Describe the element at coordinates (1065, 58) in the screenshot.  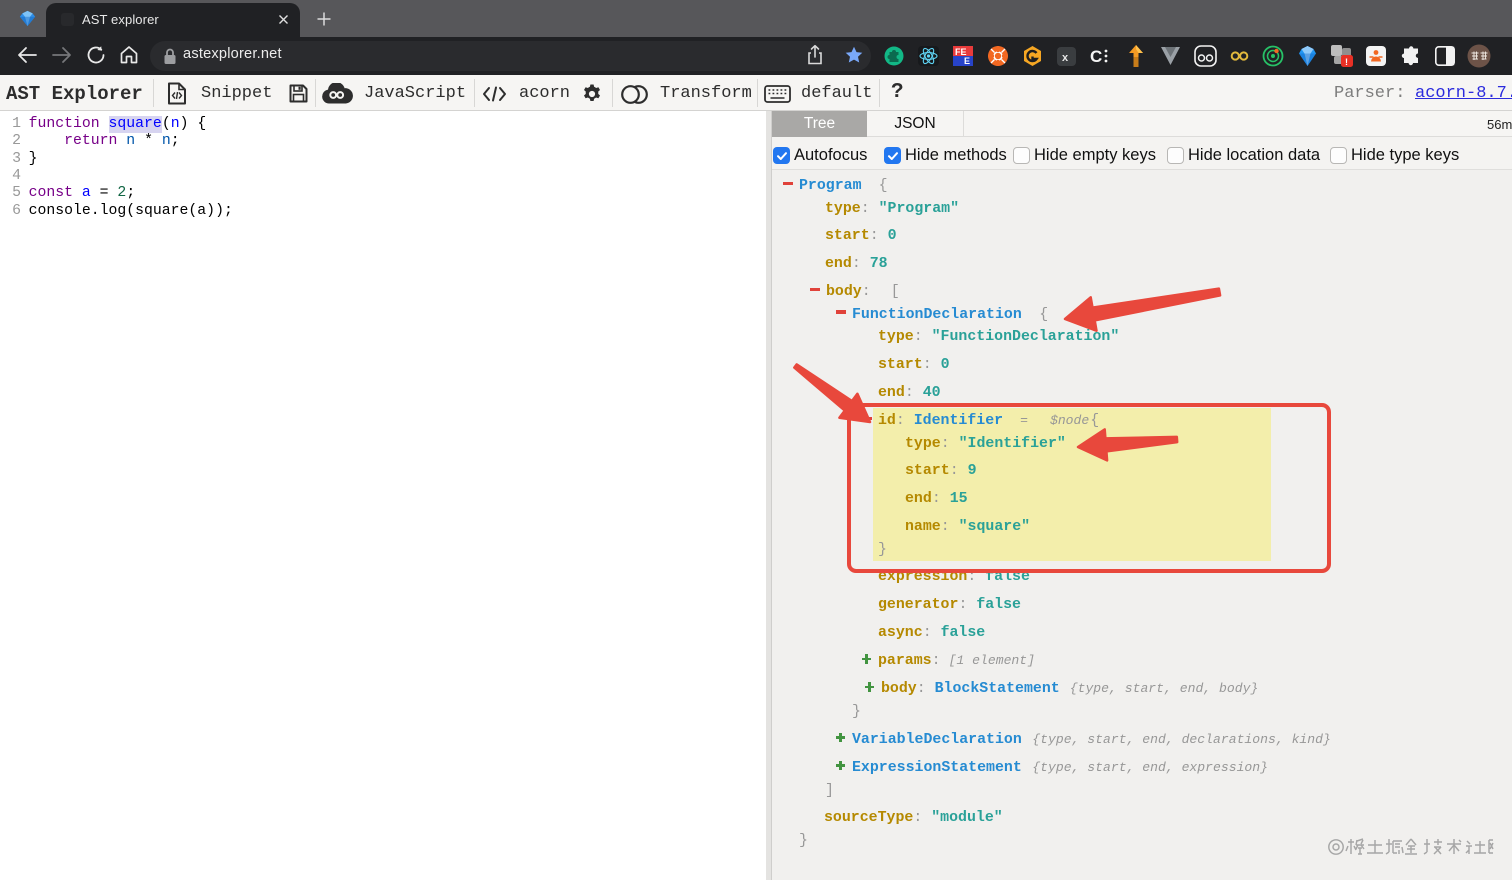
I see `svg-text: x` at that location.